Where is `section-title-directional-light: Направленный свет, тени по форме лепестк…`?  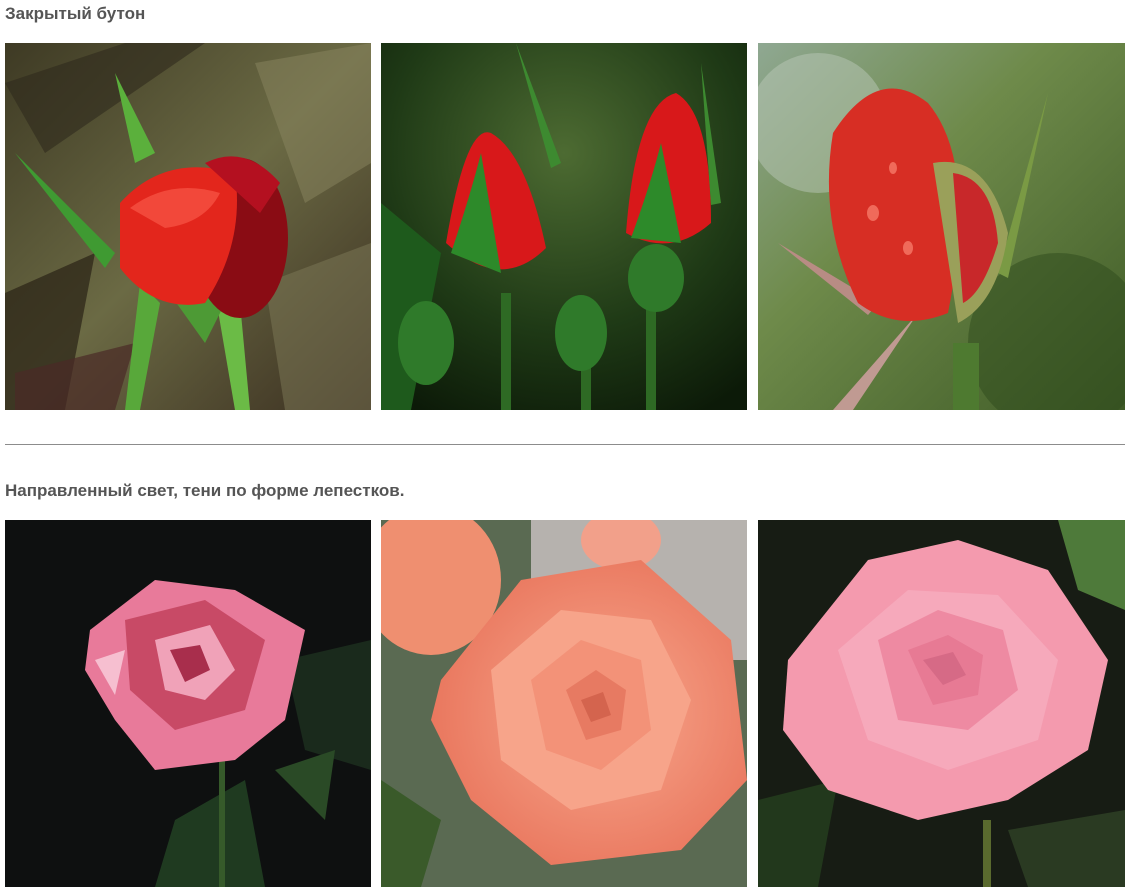 section-title-directional-light: Направленный свет, тени по форме лепестк… is located at coordinates (205, 490).